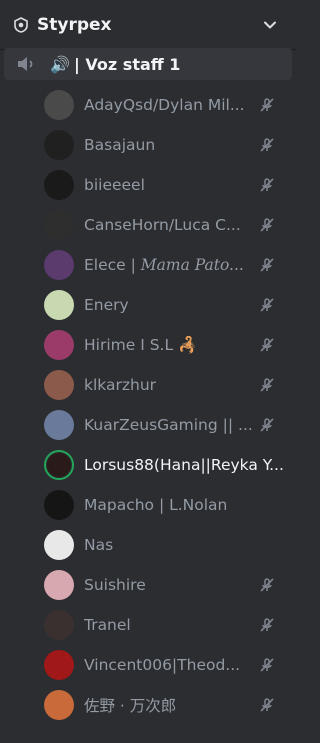 This screenshot has width=320, height=743. I want to click on username: Mapacho | L.Nolan, so click(156, 505).